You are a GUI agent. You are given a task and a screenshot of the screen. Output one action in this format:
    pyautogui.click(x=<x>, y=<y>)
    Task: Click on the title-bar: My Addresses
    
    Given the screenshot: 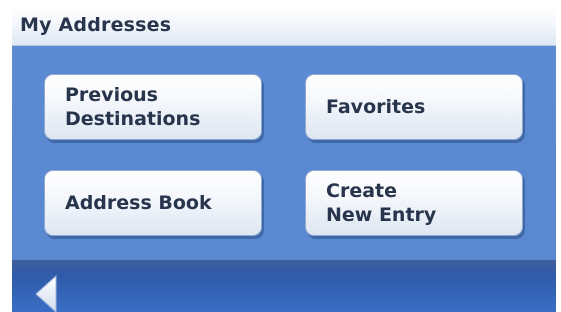 What is the action you would take?
    pyautogui.click(x=284, y=26)
    